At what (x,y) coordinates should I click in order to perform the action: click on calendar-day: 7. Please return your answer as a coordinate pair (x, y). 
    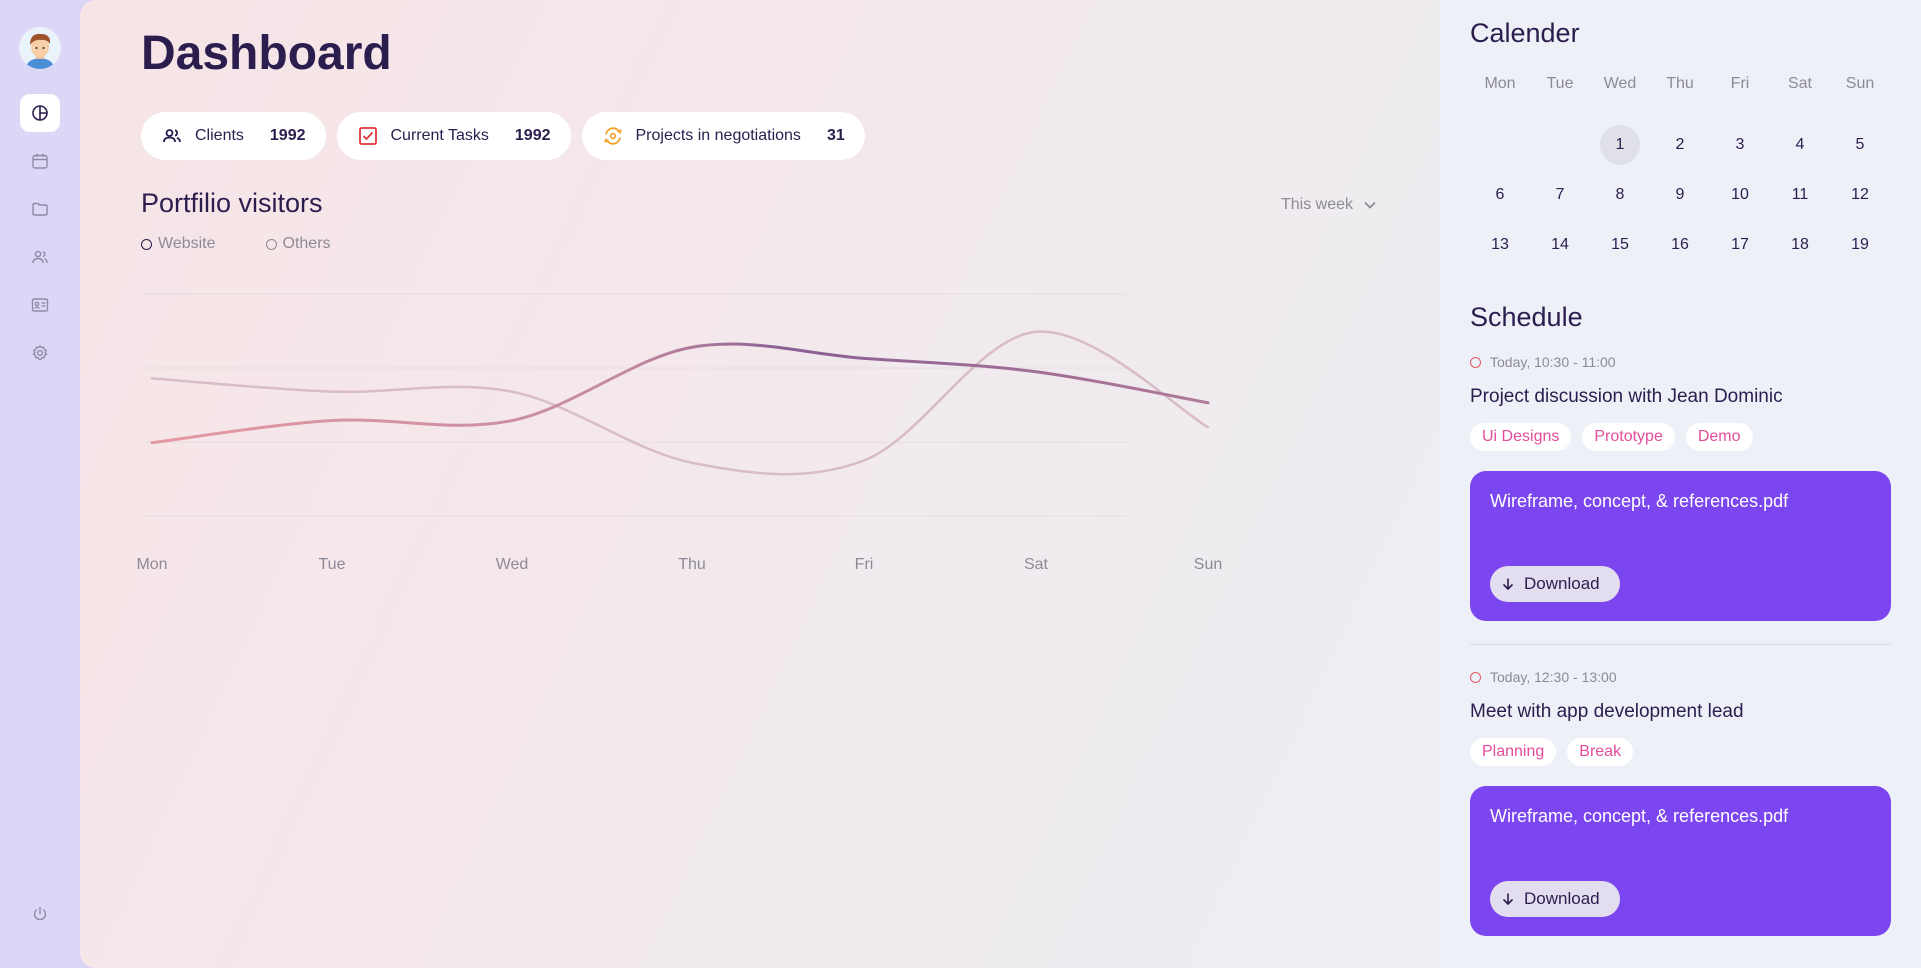
    Looking at the image, I should click on (1560, 195).